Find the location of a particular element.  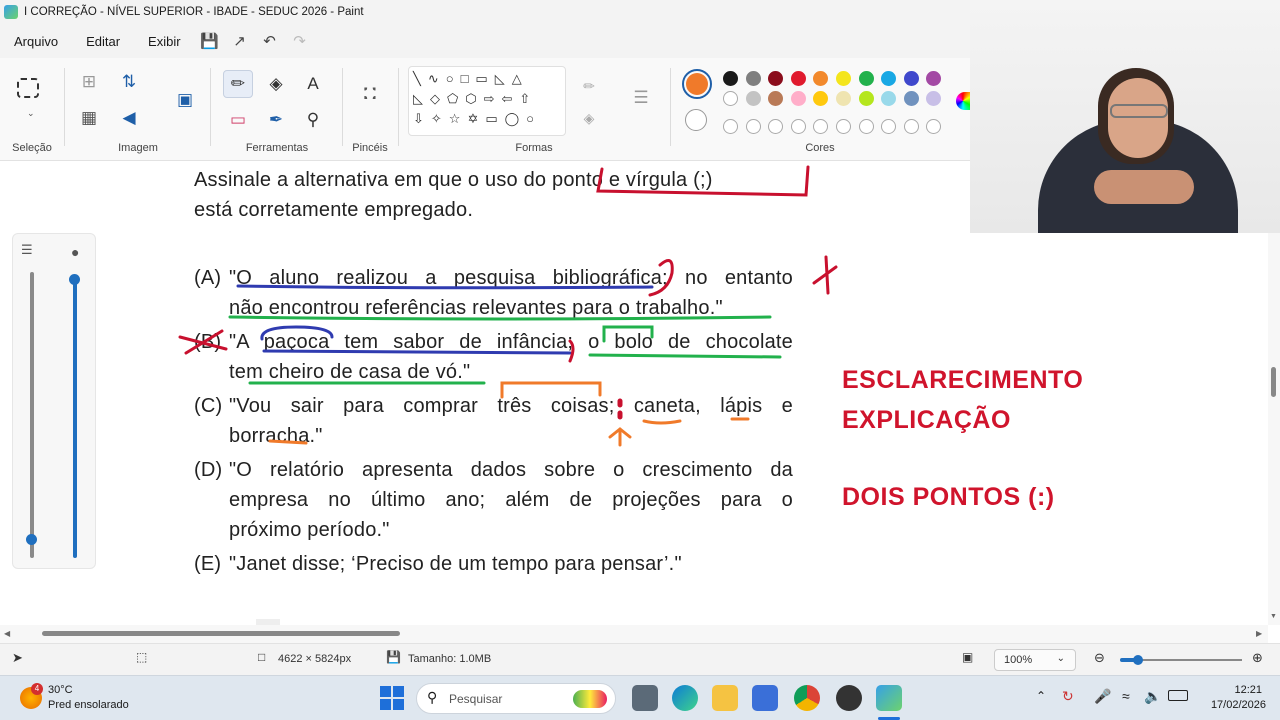

color-picker-icon: ✒ is located at coordinates (276, 120).